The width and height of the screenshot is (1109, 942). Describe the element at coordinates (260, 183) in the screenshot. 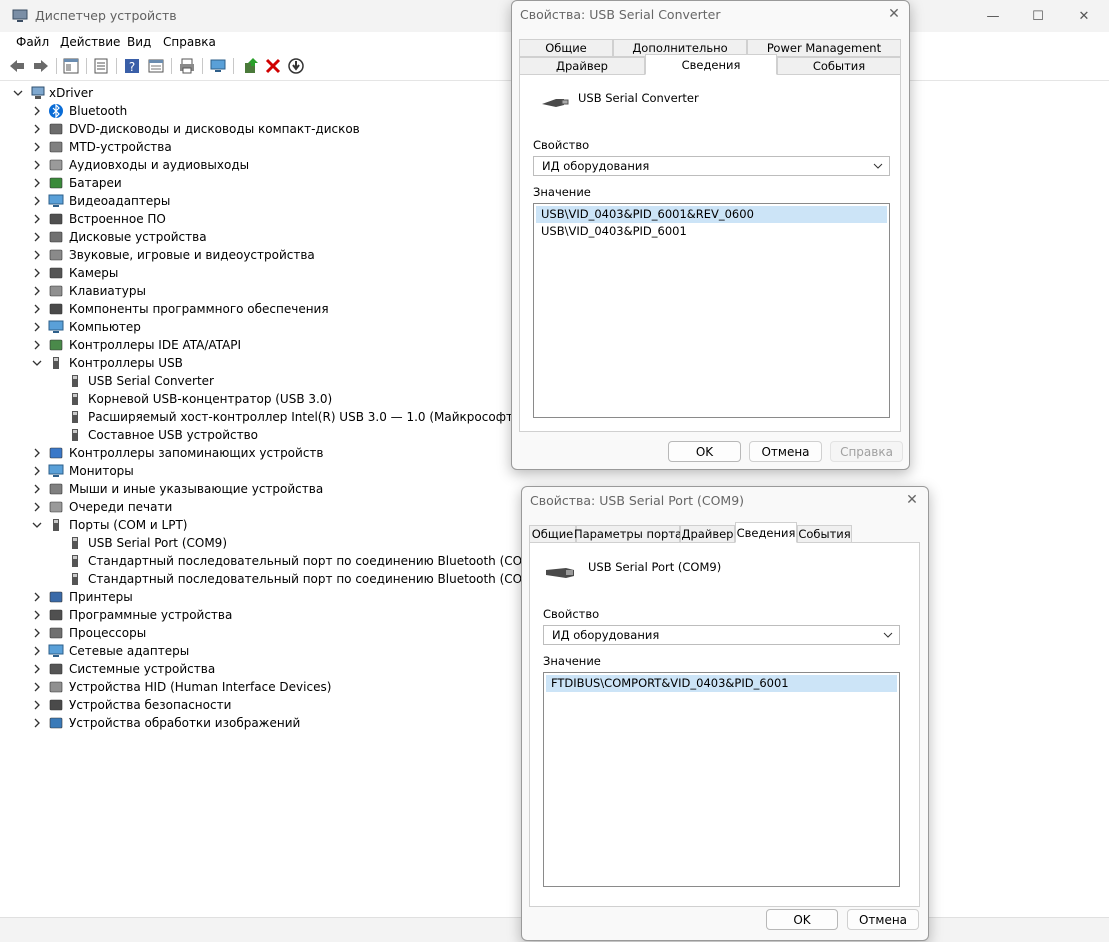

I see `tree-category: Батареи` at that location.